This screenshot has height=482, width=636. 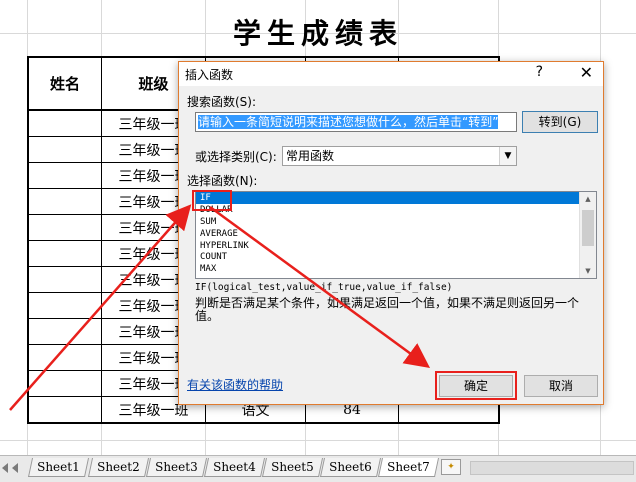 I want to click on arrow-to-if, so click(x=100, y=307).